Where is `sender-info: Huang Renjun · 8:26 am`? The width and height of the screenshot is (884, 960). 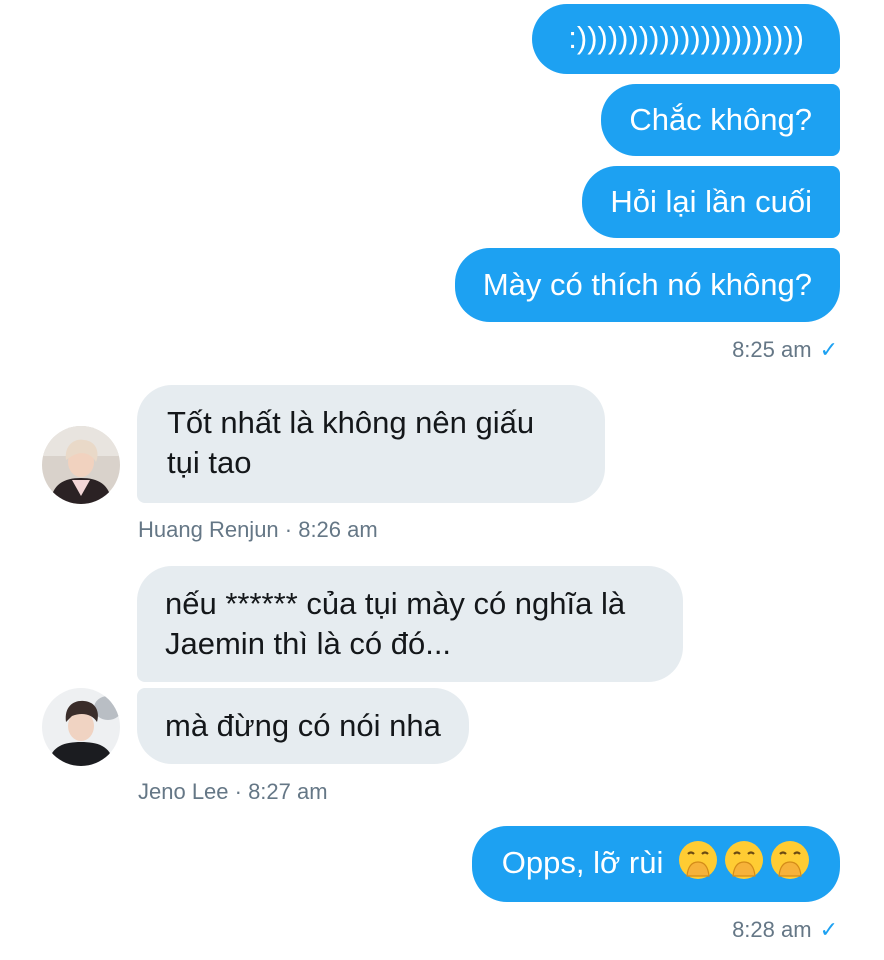 sender-info: Huang Renjun · 8:26 am is located at coordinates (258, 529).